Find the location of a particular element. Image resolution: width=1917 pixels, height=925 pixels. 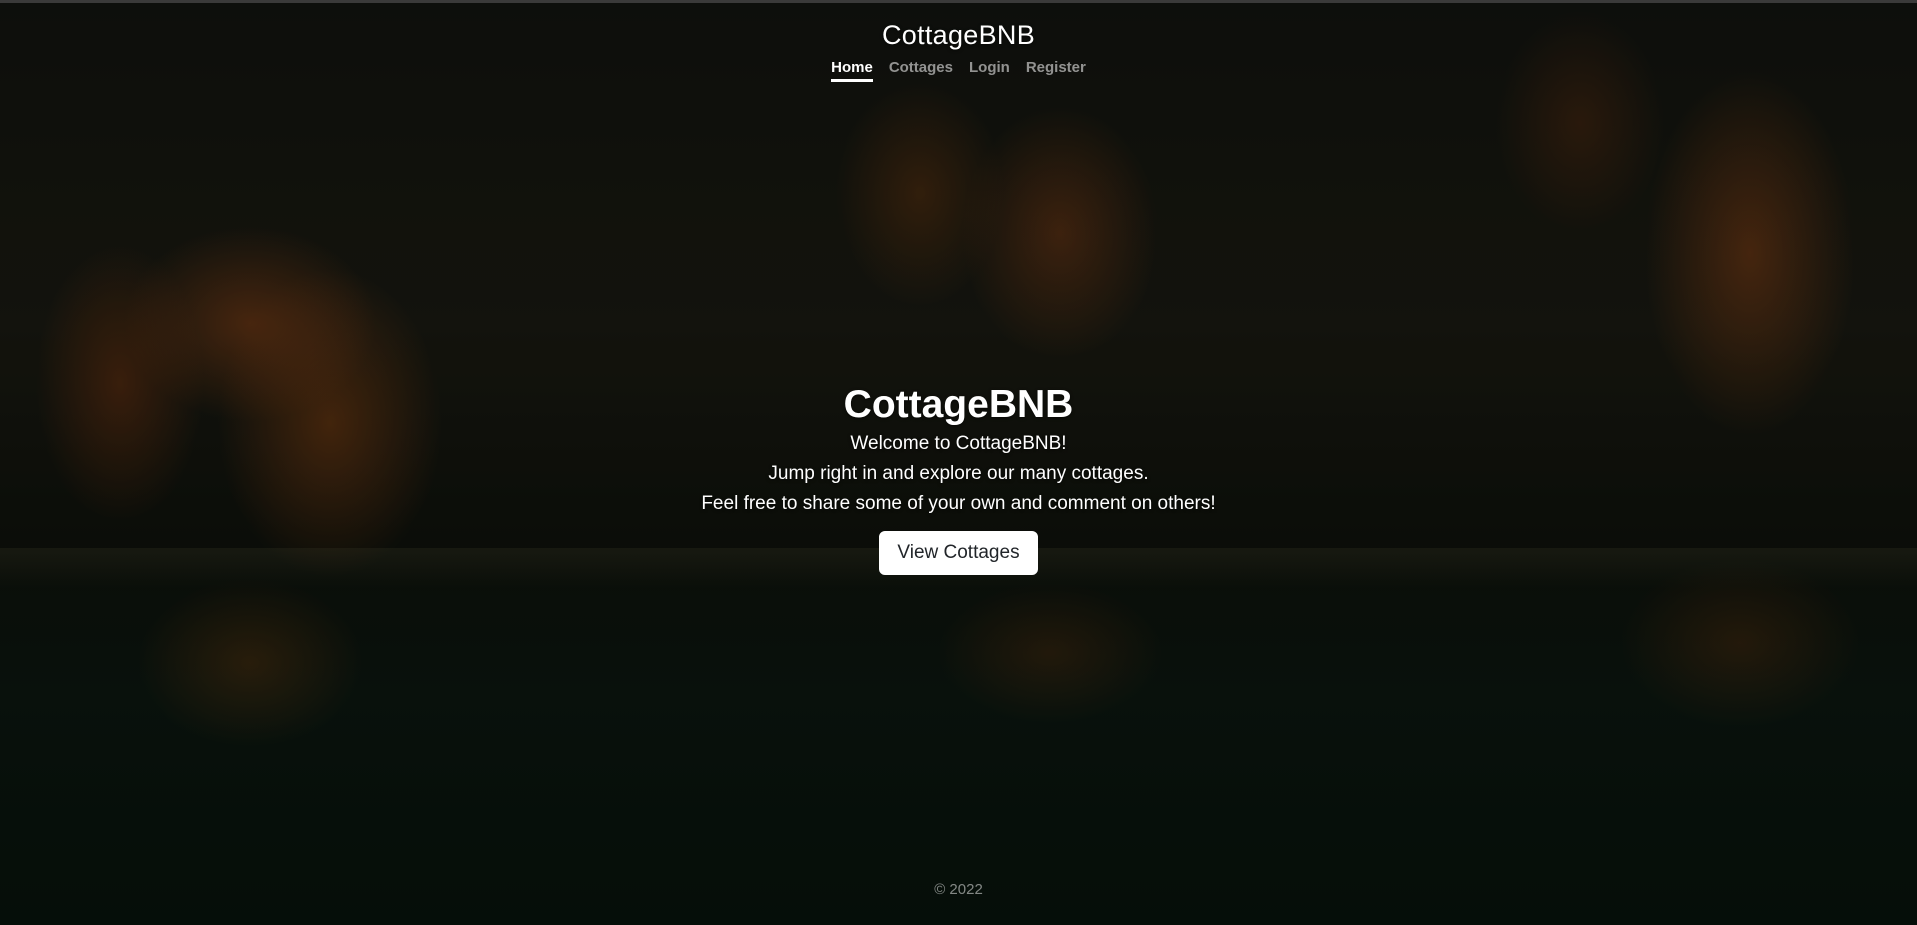

copyright-text: © 2022 is located at coordinates (958, 889).